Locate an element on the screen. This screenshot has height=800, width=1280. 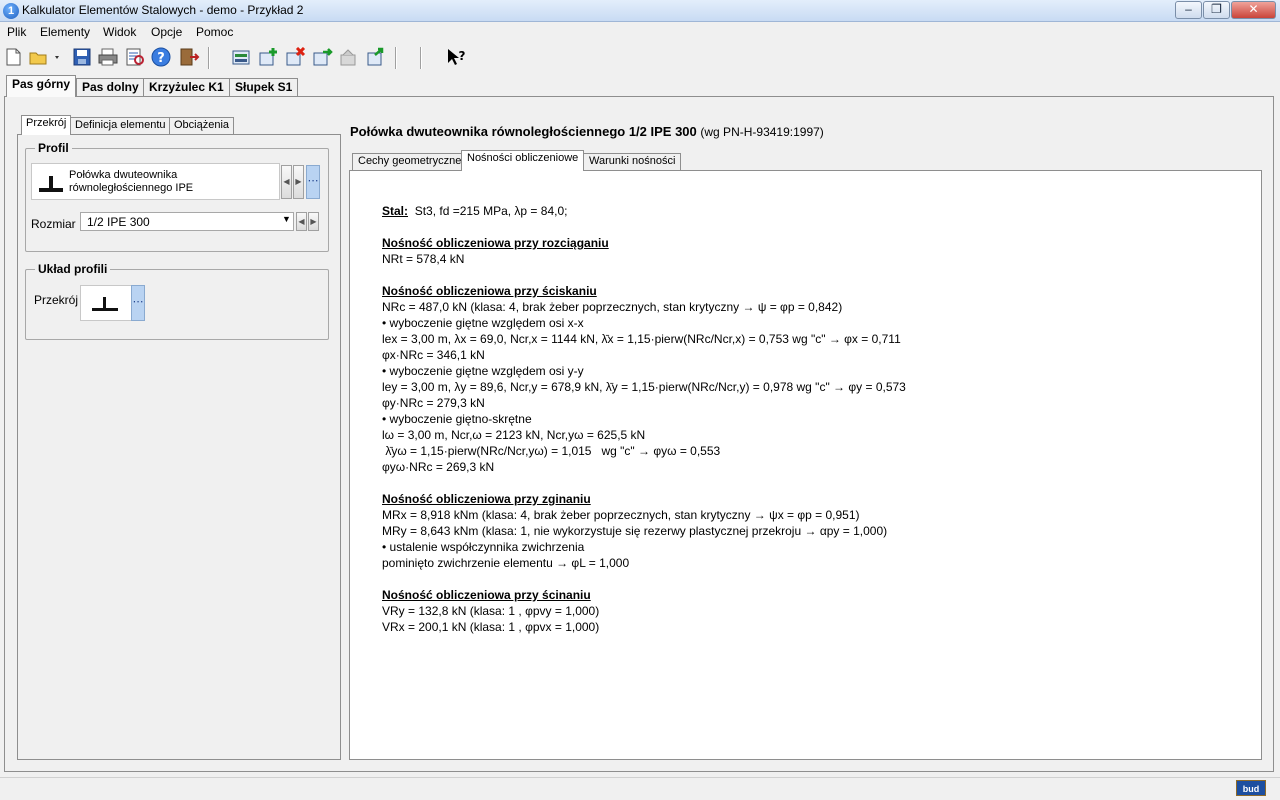
menu-bar is located at coordinates (640, 32).